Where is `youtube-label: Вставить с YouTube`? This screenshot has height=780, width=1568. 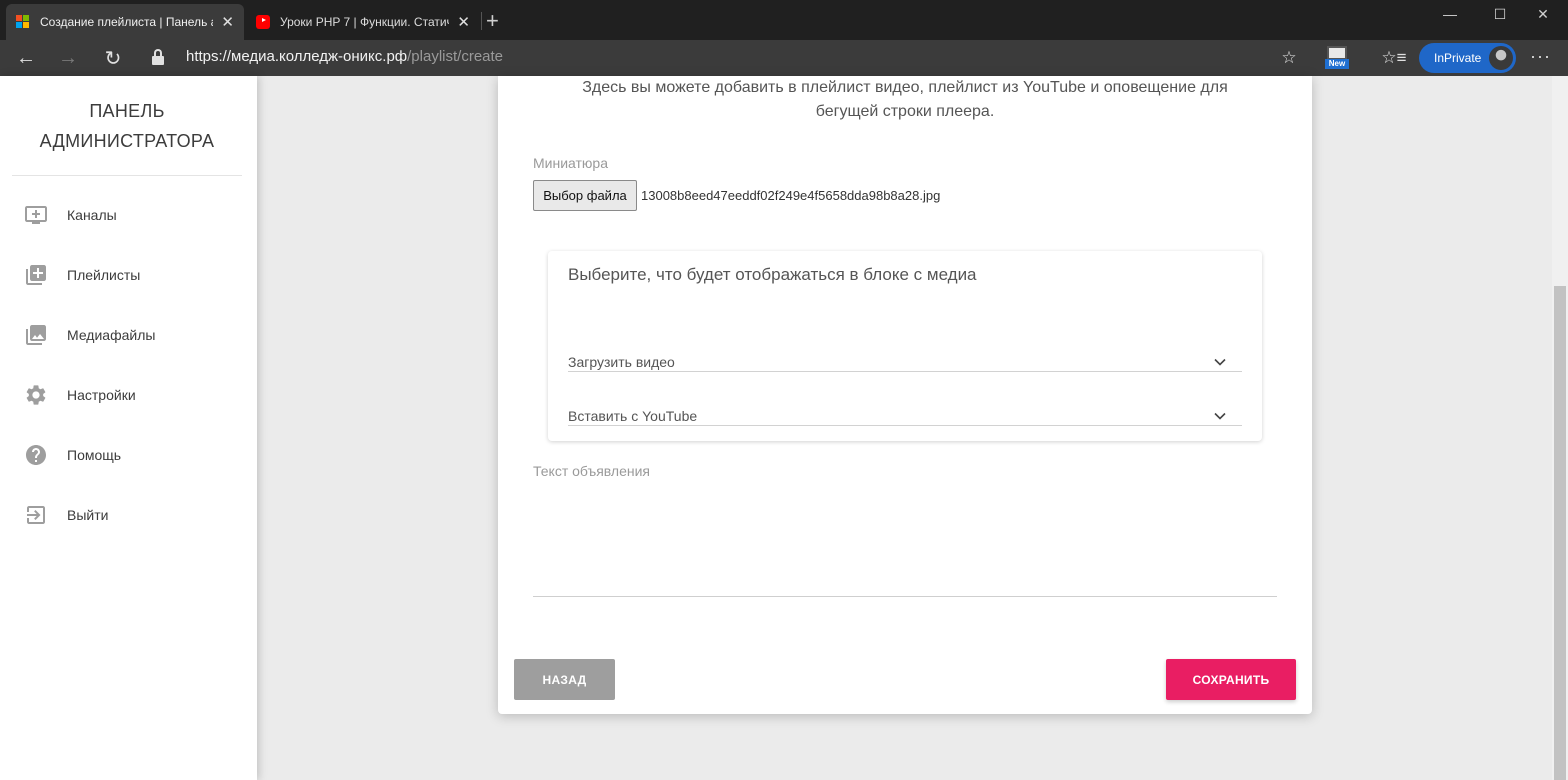 youtube-label: Вставить с YouTube is located at coordinates (633, 416).